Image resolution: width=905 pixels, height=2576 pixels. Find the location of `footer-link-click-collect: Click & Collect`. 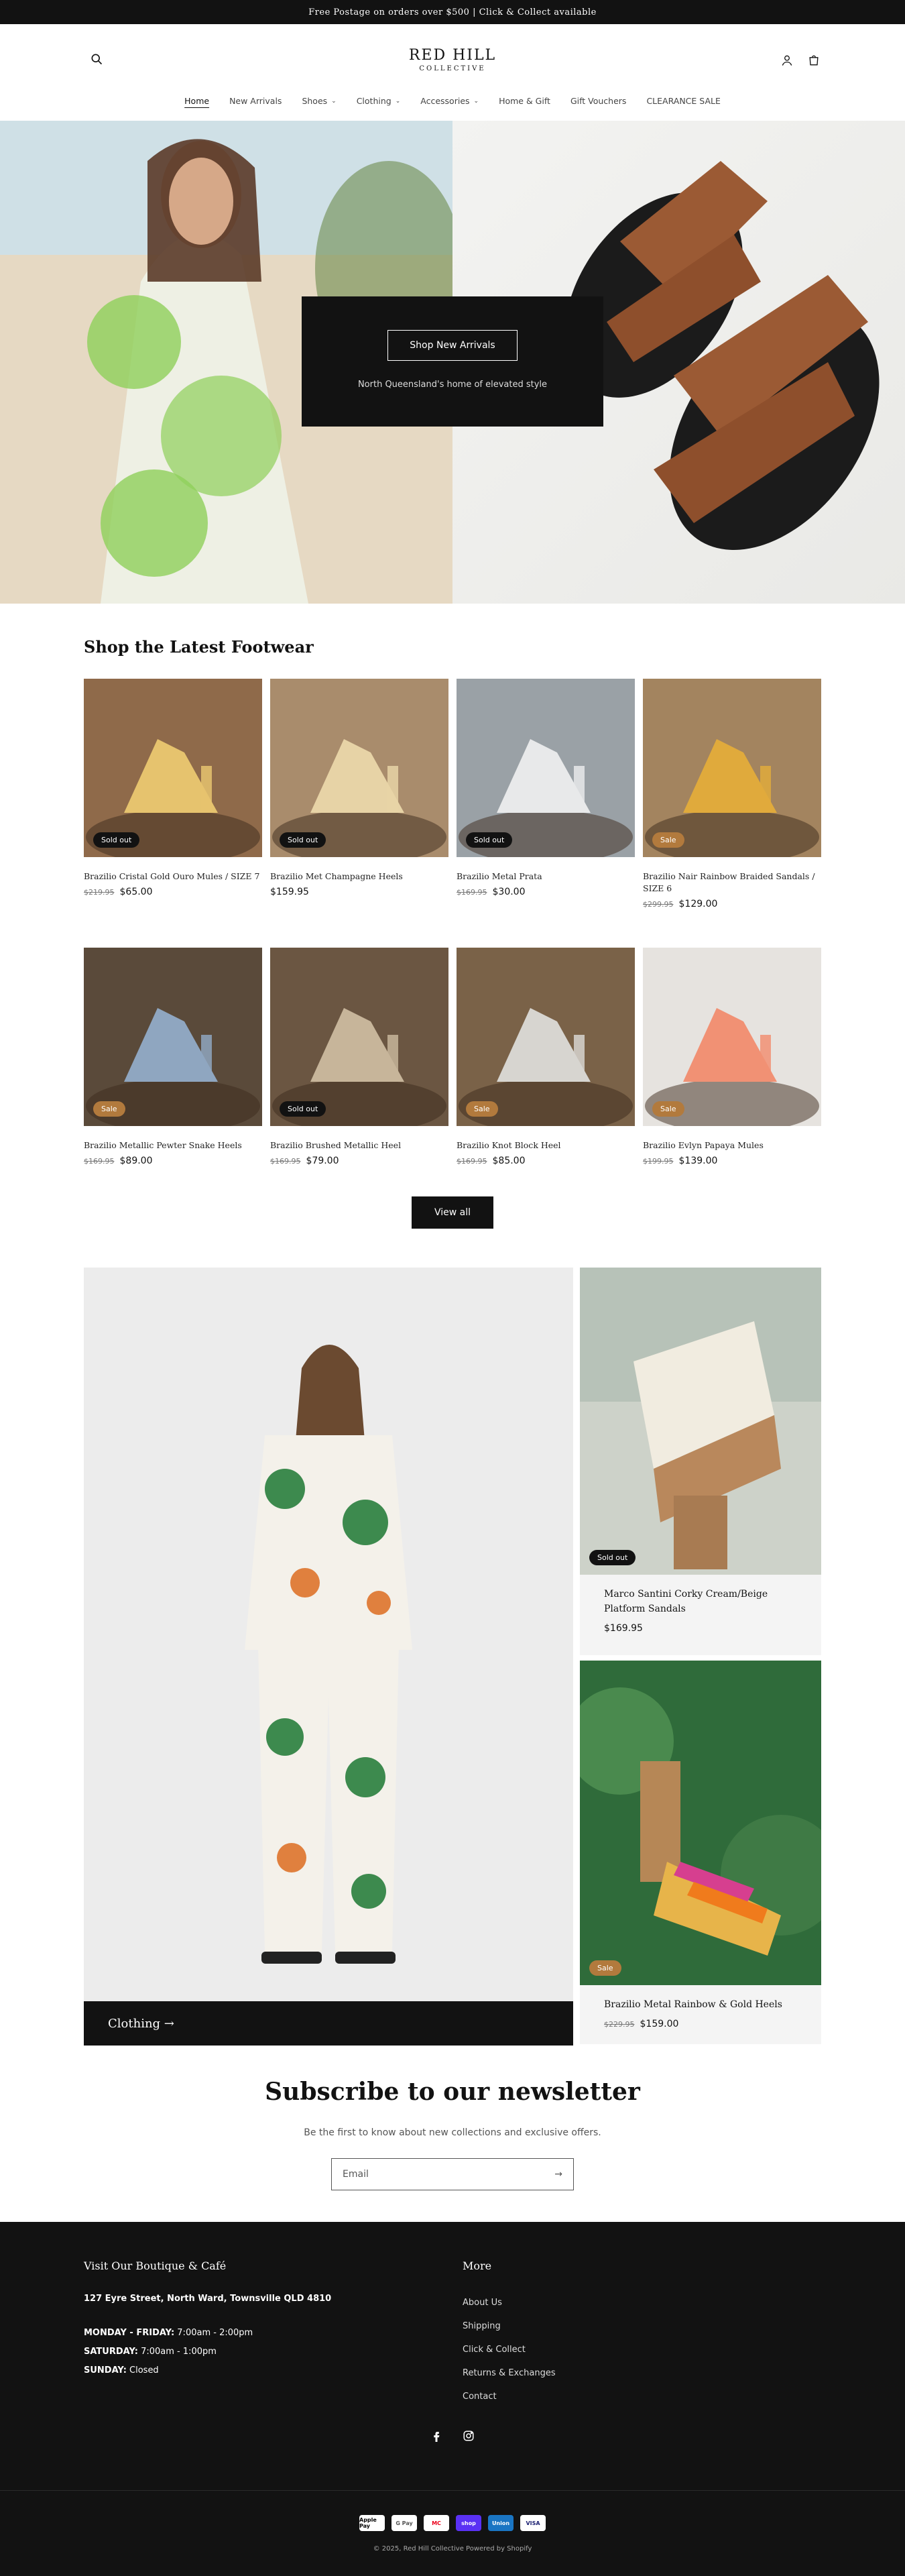

footer-link-click-collect: Click & Collect is located at coordinates (509, 2349).